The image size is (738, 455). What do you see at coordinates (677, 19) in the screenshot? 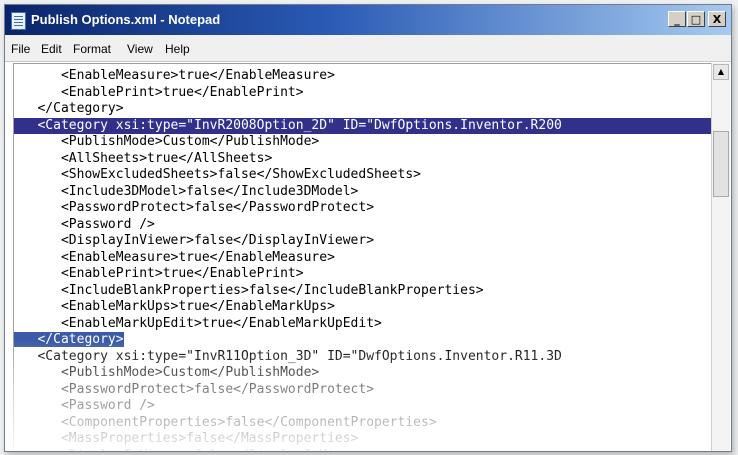
I see `minimize-button: _` at bounding box center [677, 19].